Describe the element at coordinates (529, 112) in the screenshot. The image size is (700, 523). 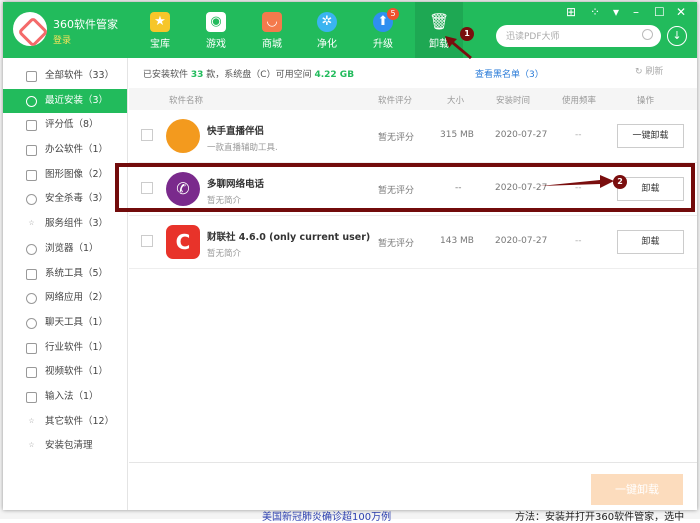
I see `annotation-arrows` at that location.